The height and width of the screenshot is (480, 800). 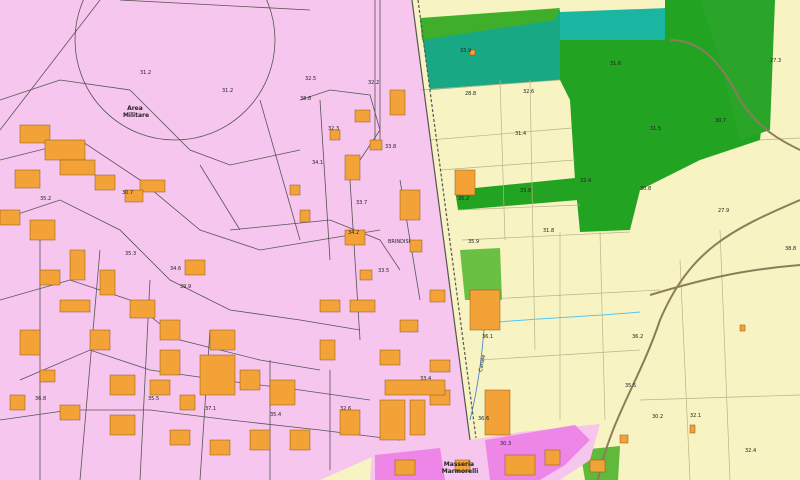 I want to click on elevation-label: 30.3, so click(x=505, y=444).